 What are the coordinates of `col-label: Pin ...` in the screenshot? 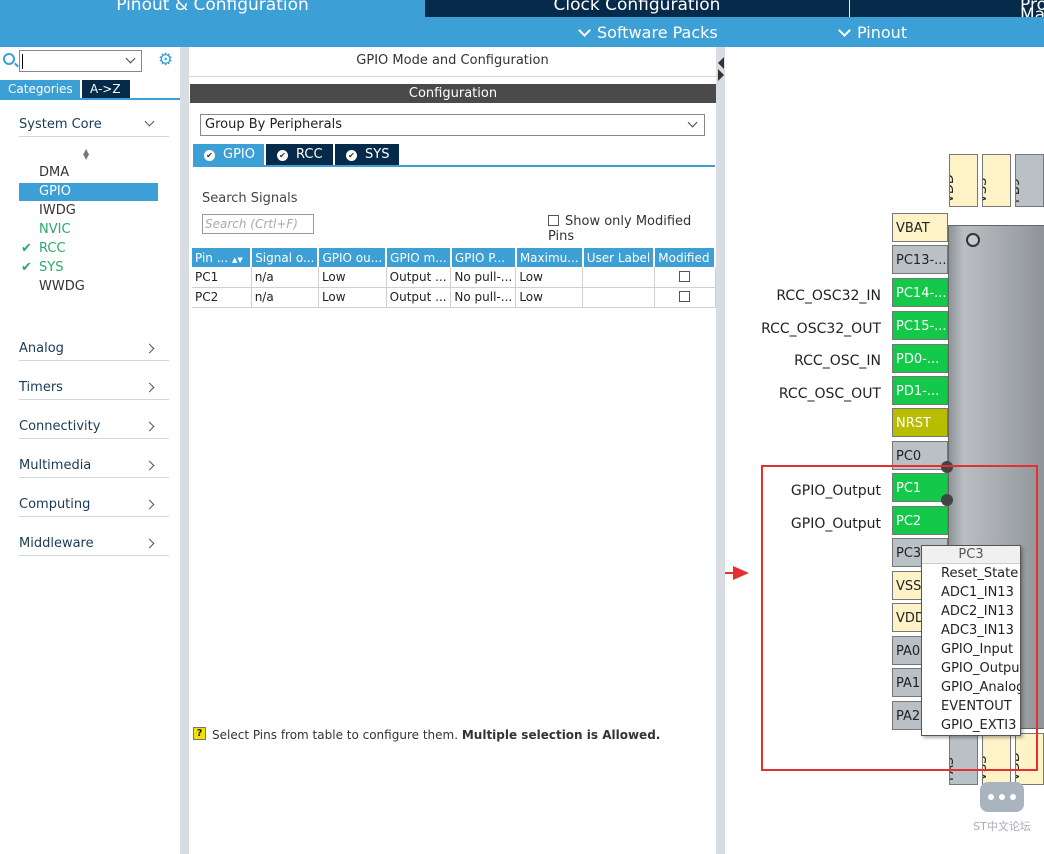 It's located at (212, 257).